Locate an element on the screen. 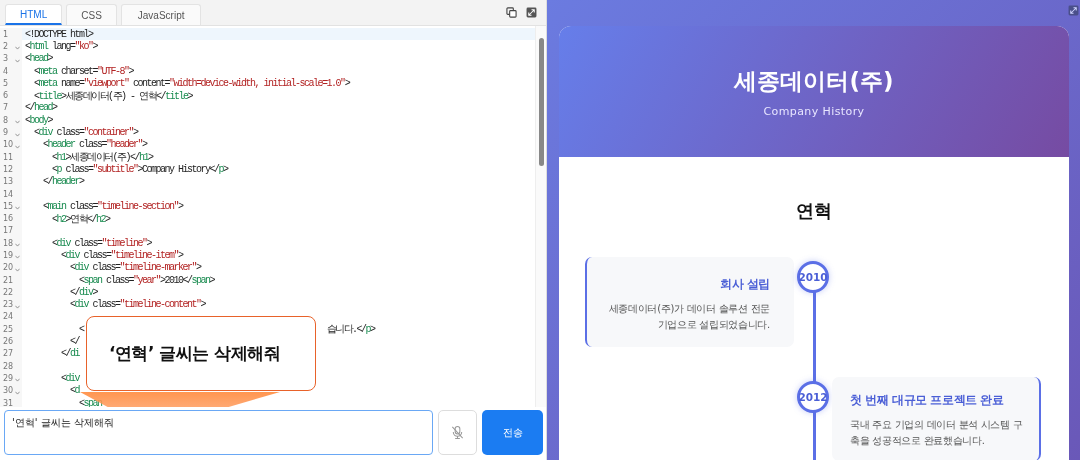 The height and width of the screenshot is (460, 1080). mic-off-icon is located at coordinates (458, 432).